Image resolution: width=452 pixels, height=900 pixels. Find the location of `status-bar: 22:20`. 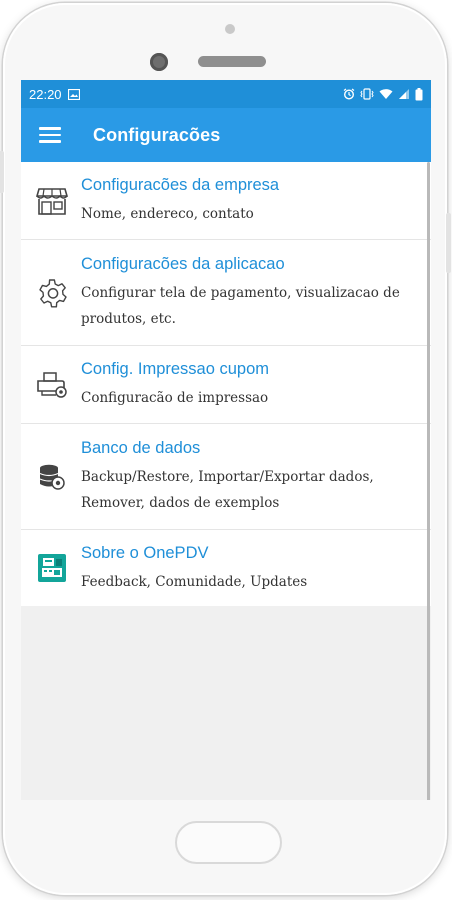

status-bar: 22:20 is located at coordinates (226, 94).